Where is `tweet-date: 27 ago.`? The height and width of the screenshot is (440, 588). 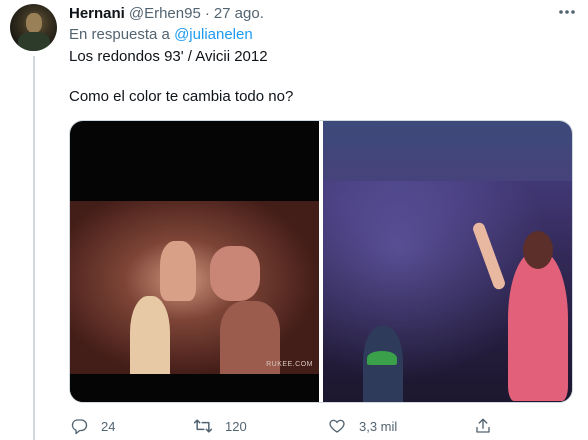 tweet-date: 27 ago. is located at coordinates (239, 13).